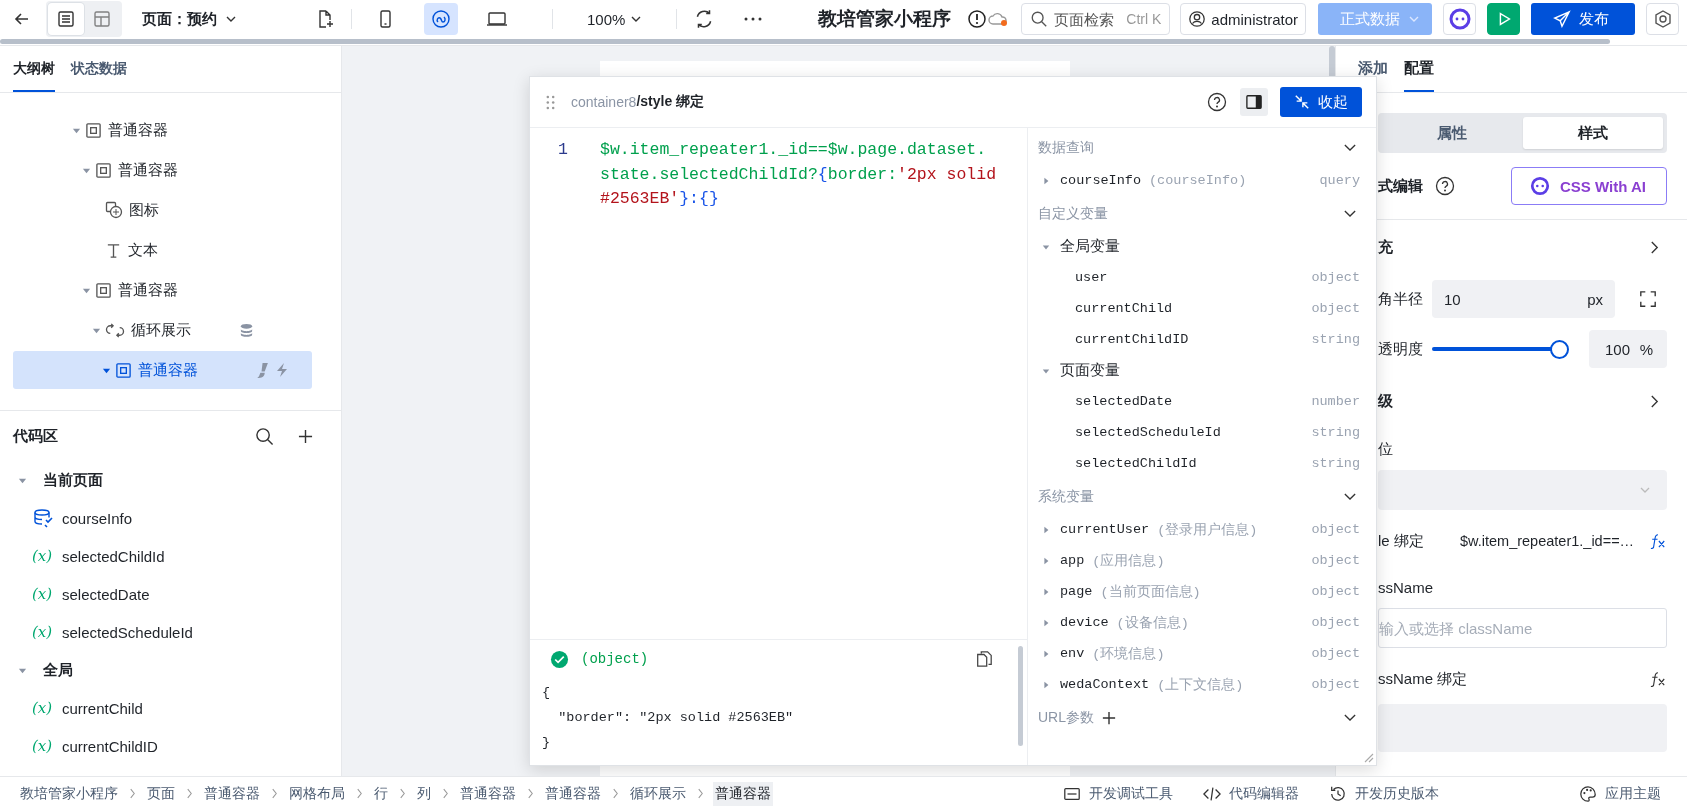  I want to click on field-label: 透明度, so click(1401, 349).